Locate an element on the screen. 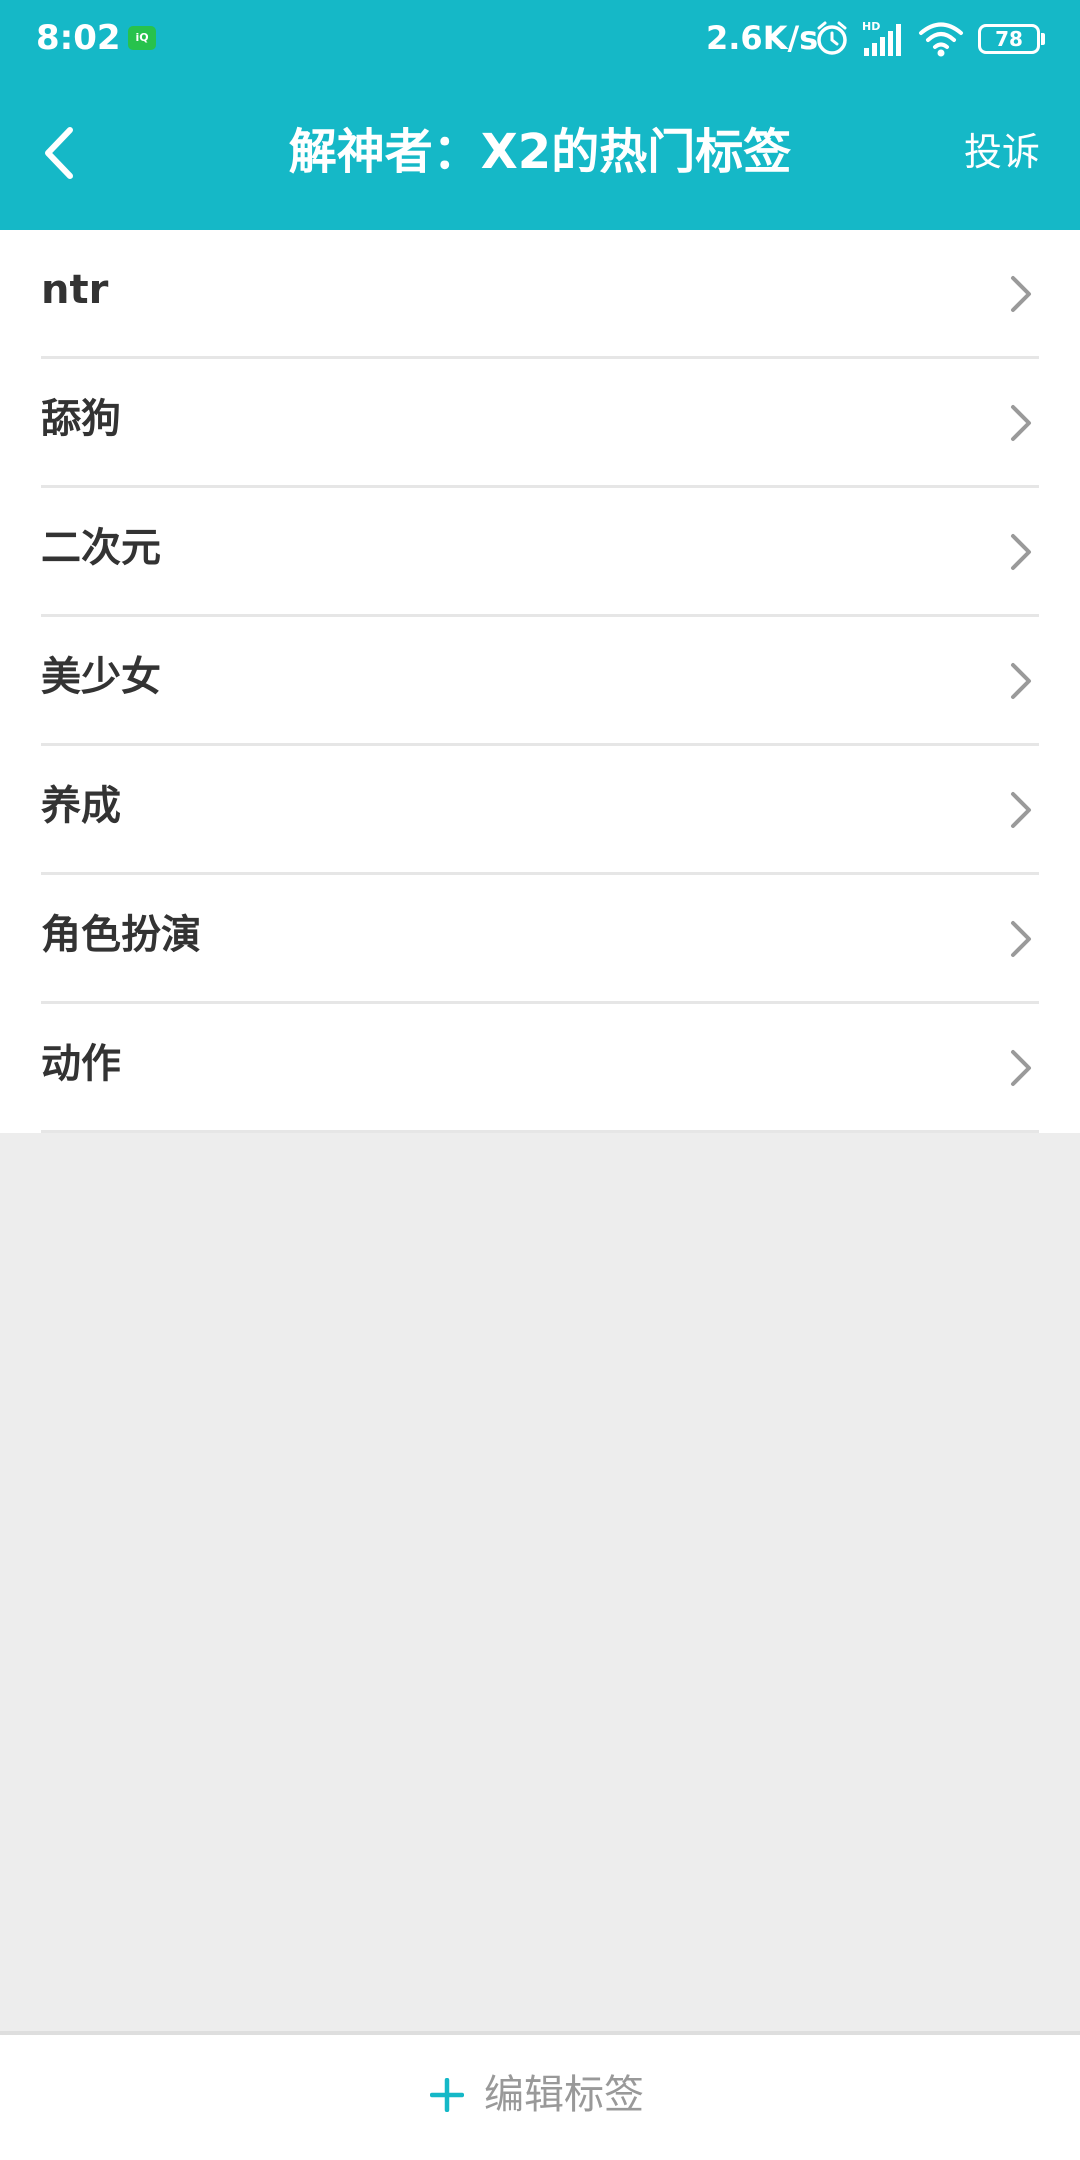 The width and height of the screenshot is (1080, 2160). svg-text: HD is located at coordinates (871, 26).